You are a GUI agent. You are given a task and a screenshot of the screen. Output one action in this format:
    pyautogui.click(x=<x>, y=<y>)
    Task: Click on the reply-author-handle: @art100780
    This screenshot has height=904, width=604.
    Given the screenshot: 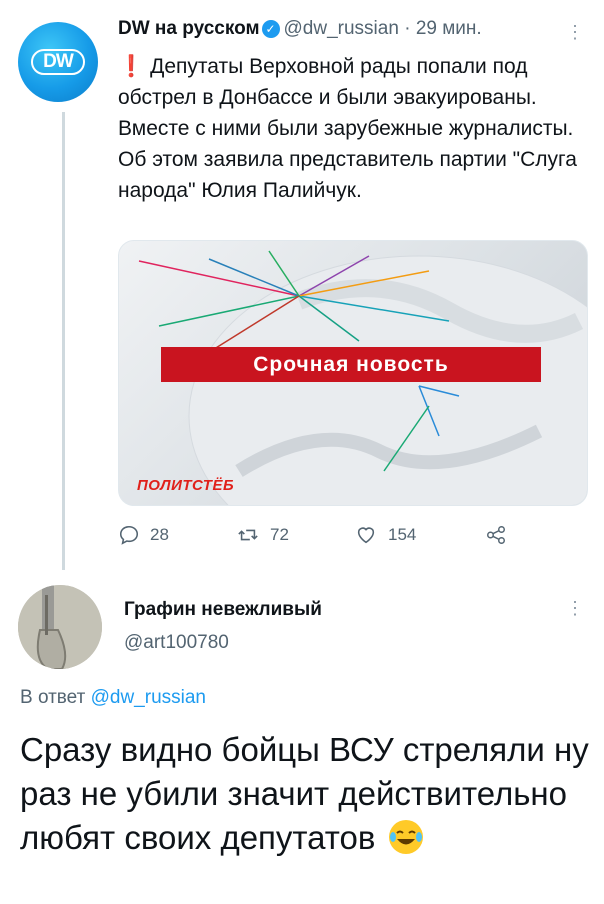 What is the action you would take?
    pyautogui.click(x=176, y=643)
    